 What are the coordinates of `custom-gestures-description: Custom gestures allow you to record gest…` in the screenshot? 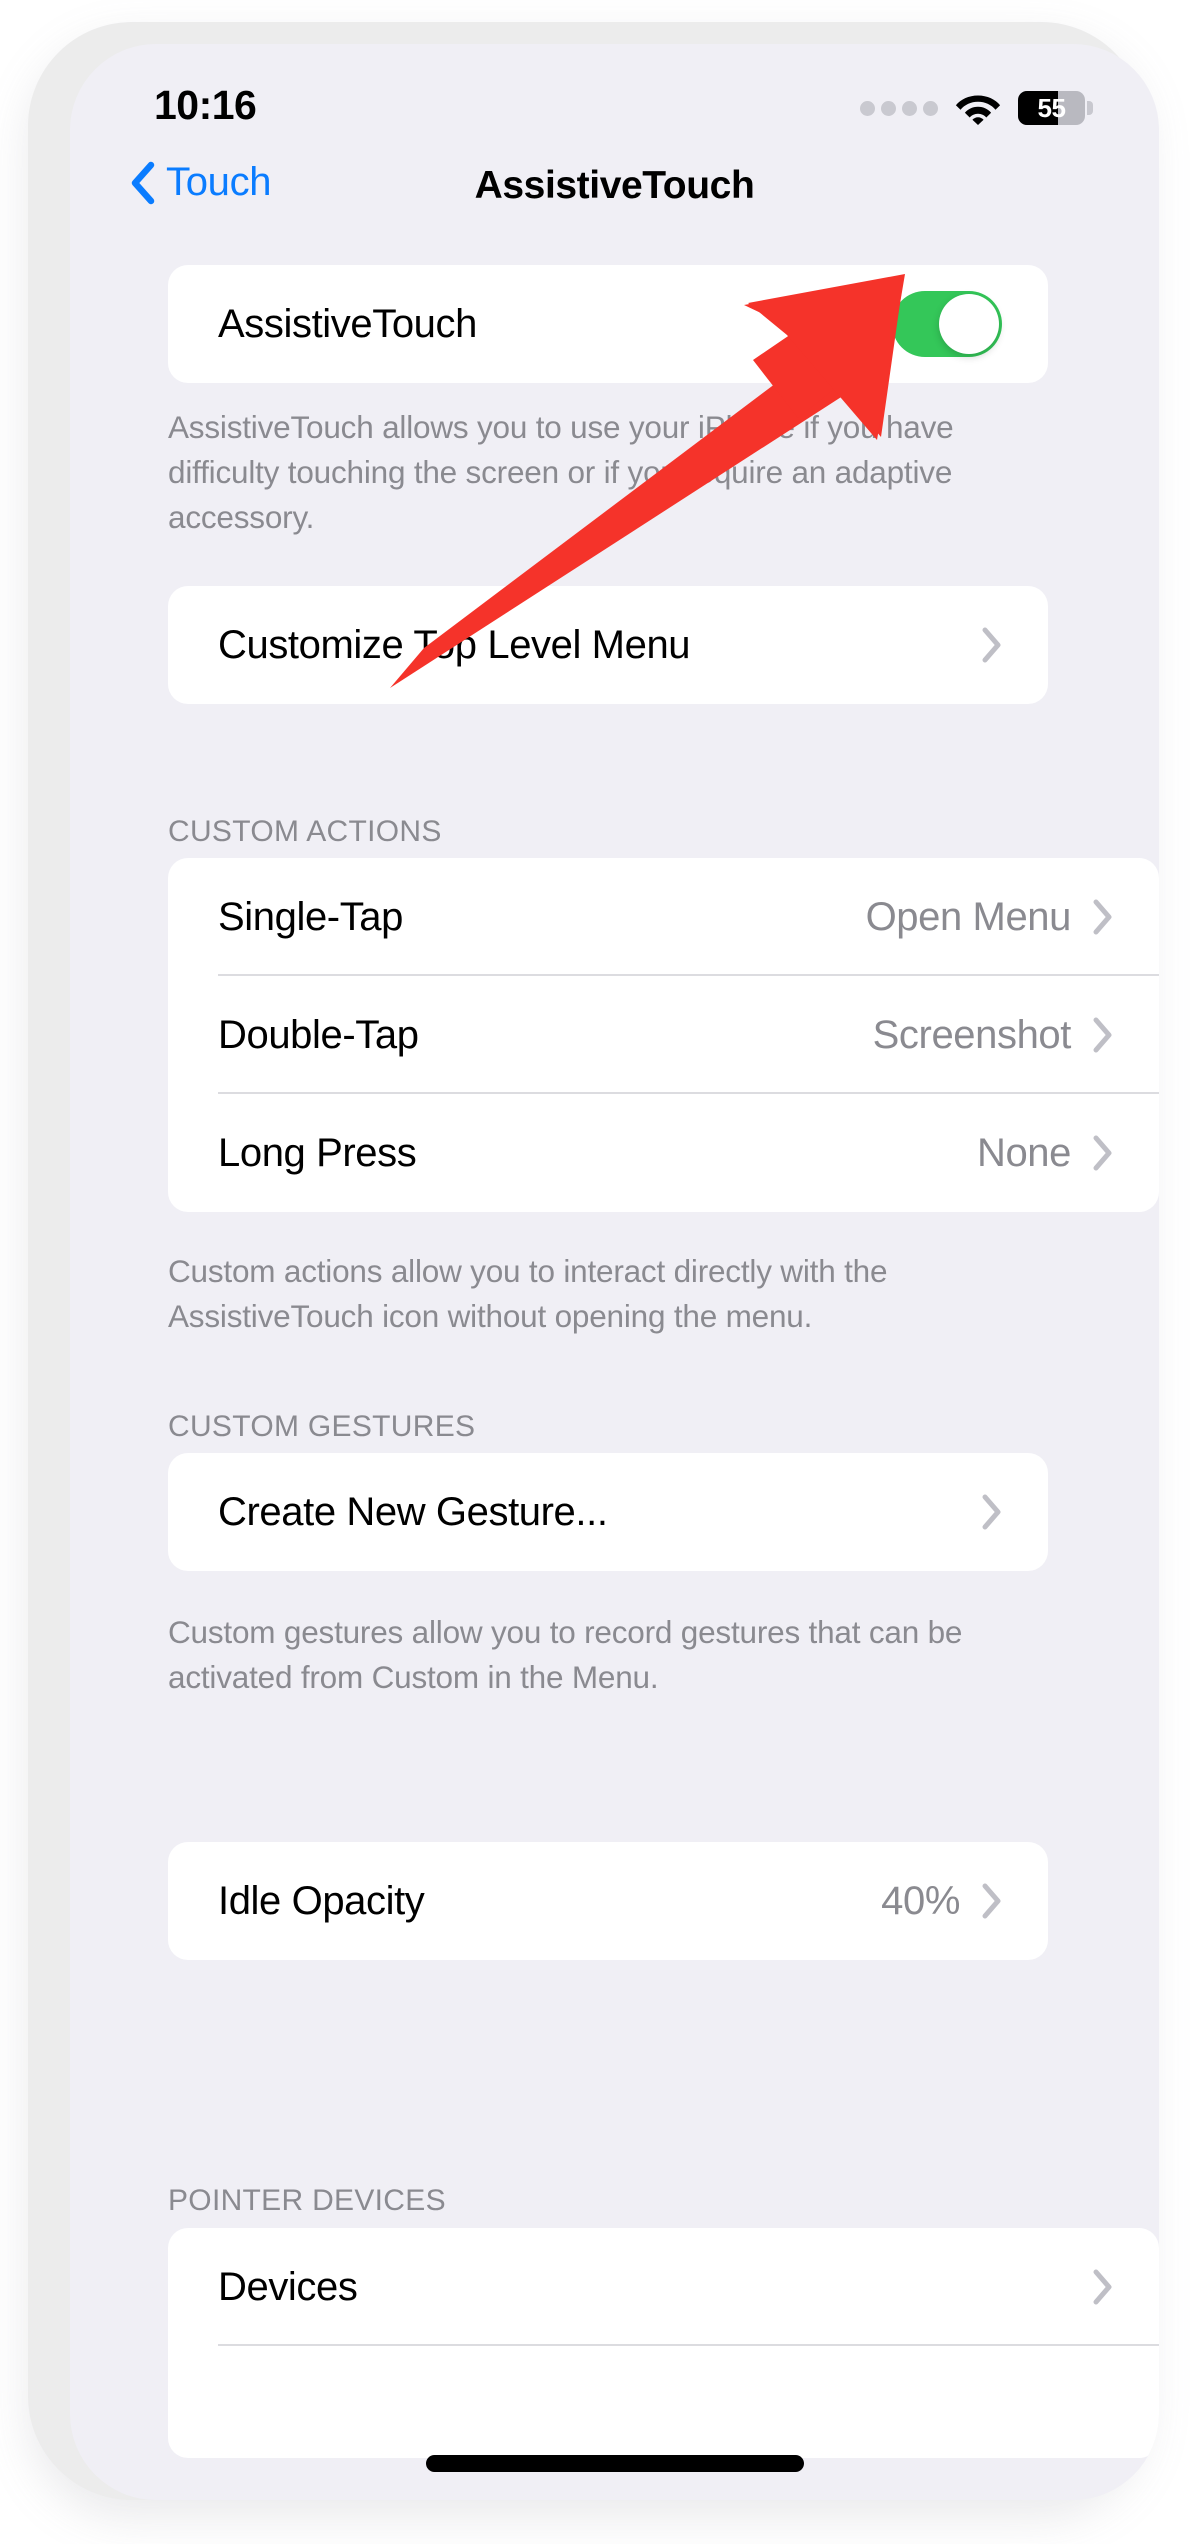 It's located at (565, 1654).